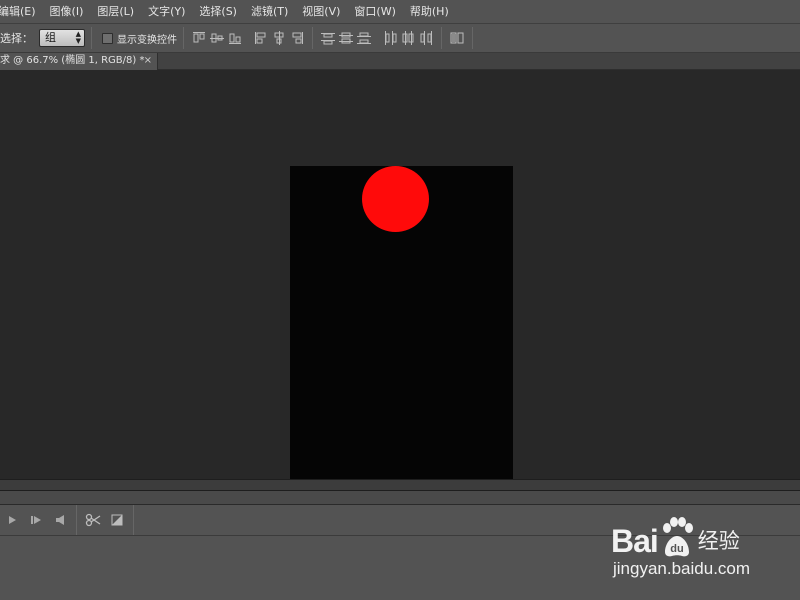 This screenshot has width=800, height=600. What do you see at coordinates (78, 37) in the screenshot?
I see `dropdown-arrows-icon: ▲ ▼` at bounding box center [78, 37].